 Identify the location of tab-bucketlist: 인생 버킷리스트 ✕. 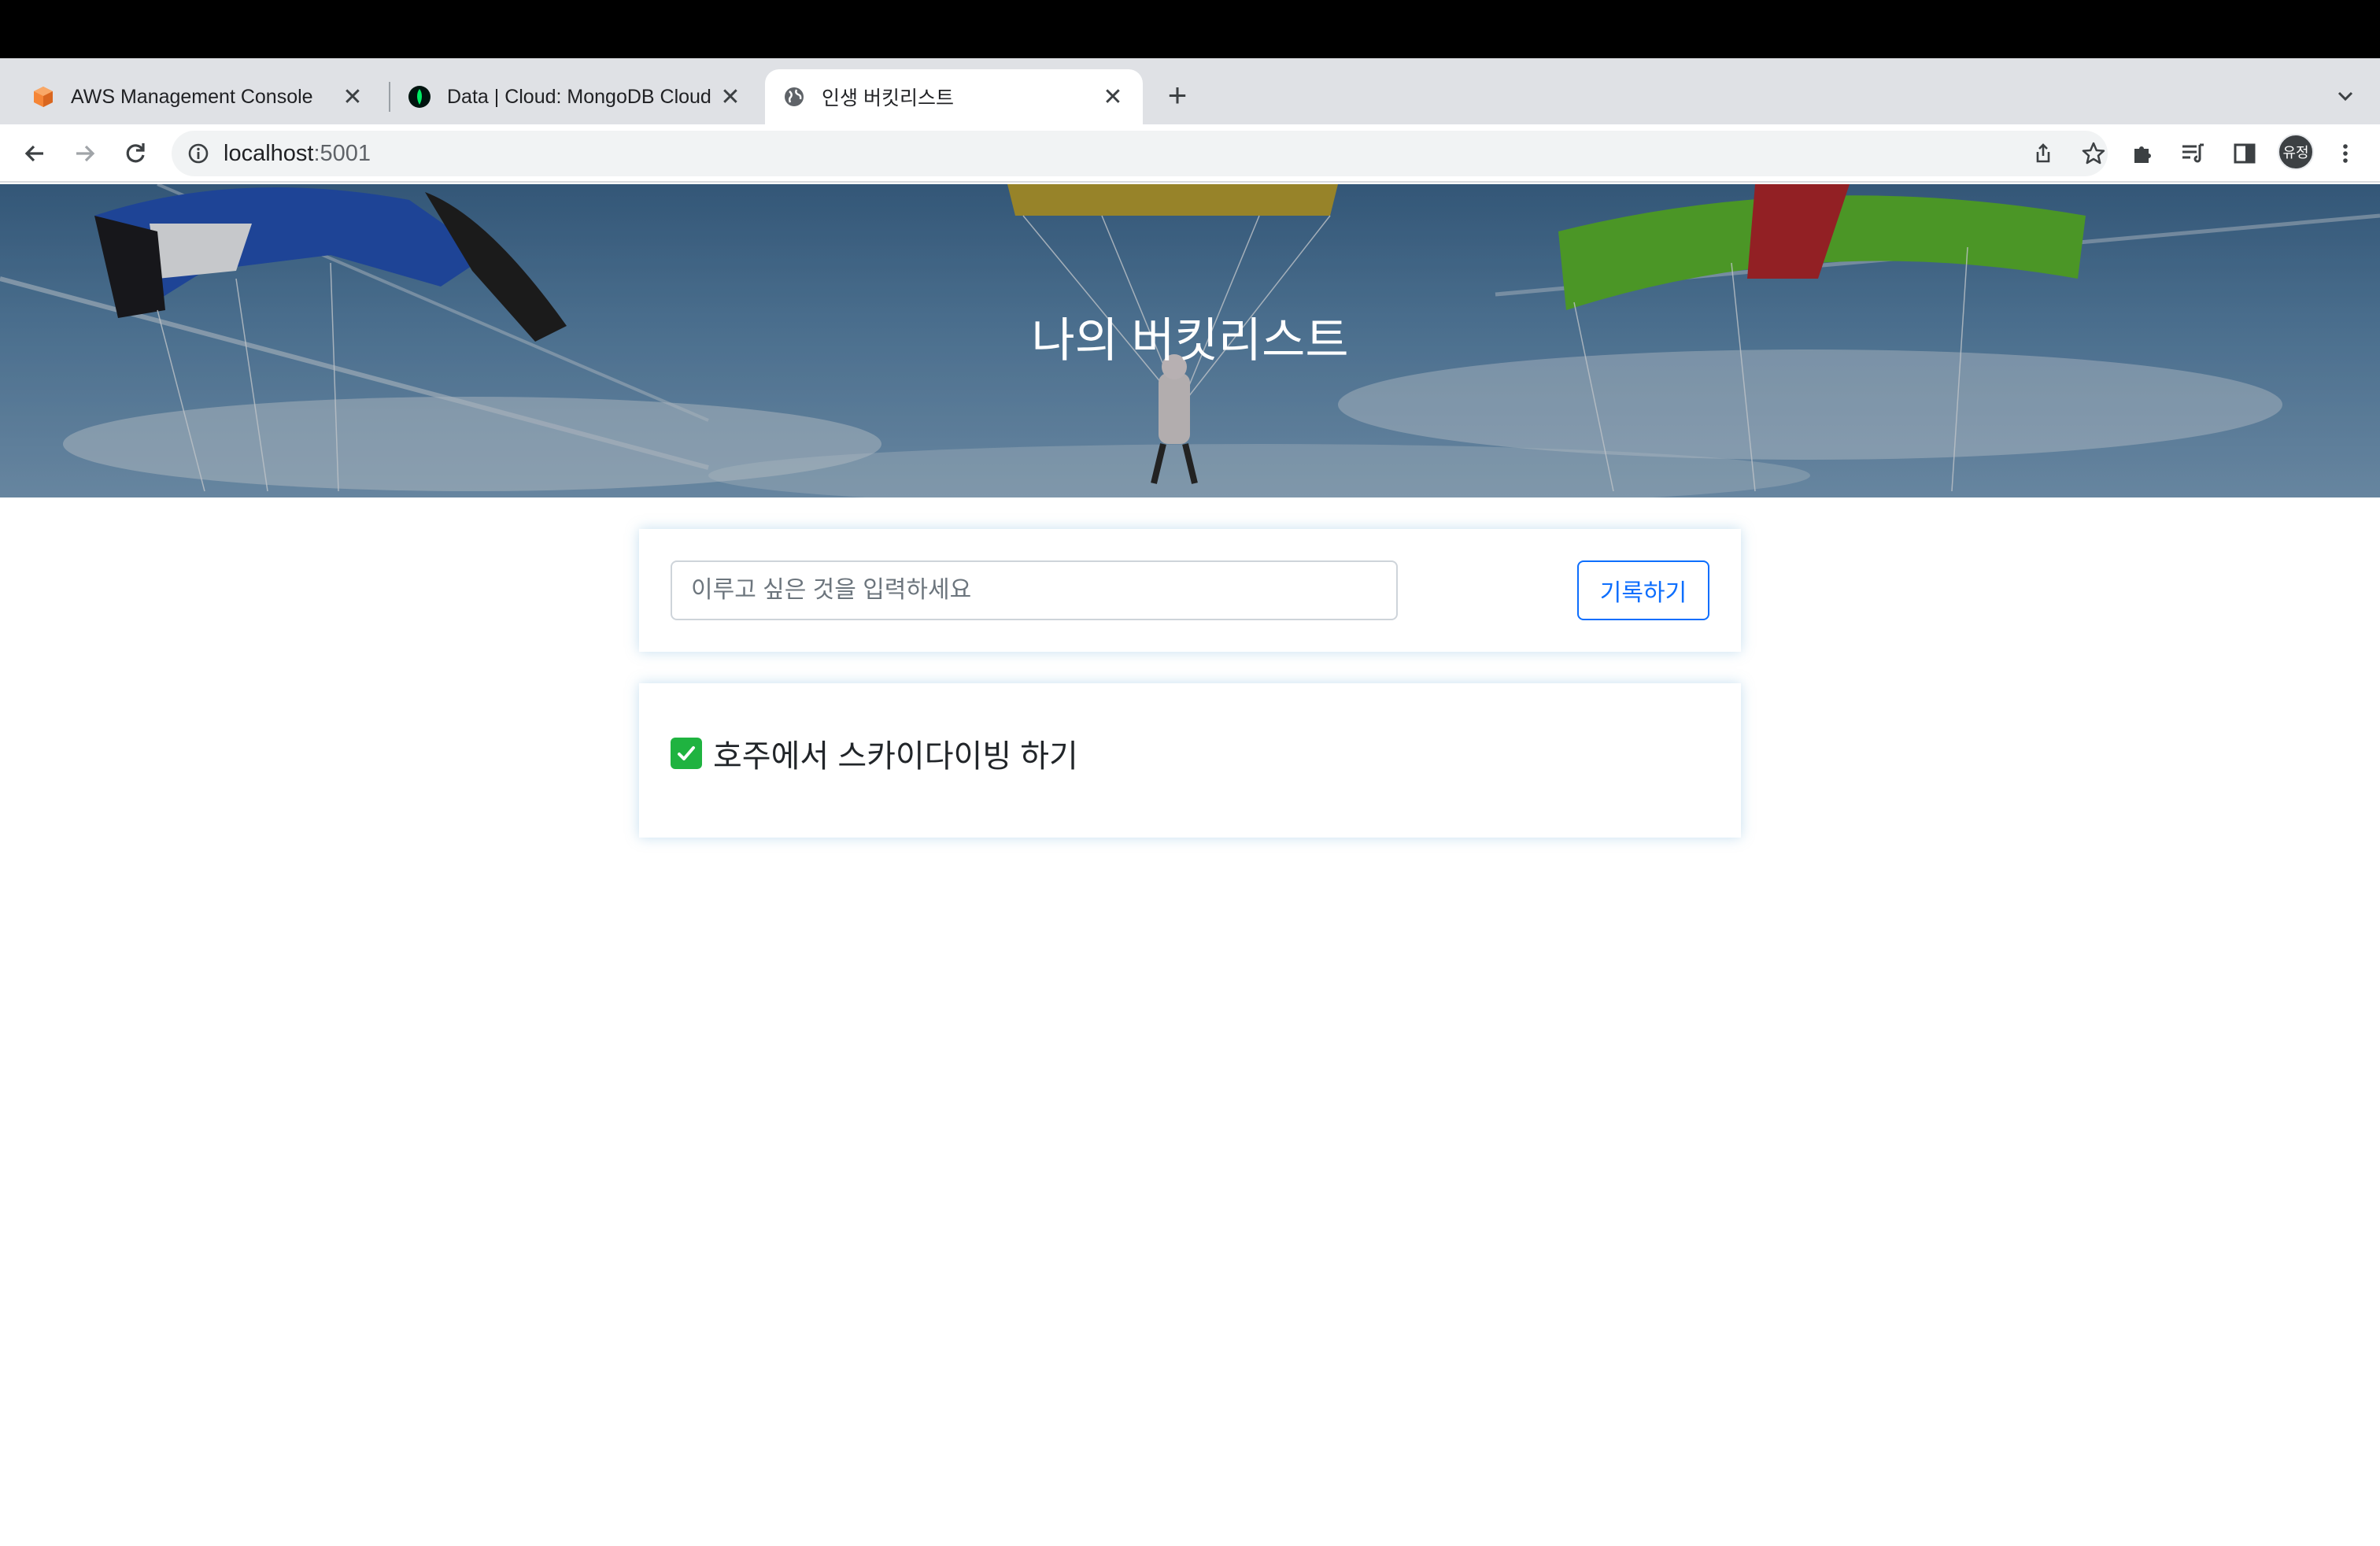
(954, 96).